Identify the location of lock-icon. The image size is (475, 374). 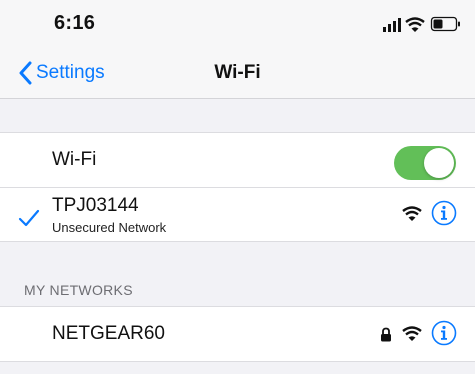
(386, 334).